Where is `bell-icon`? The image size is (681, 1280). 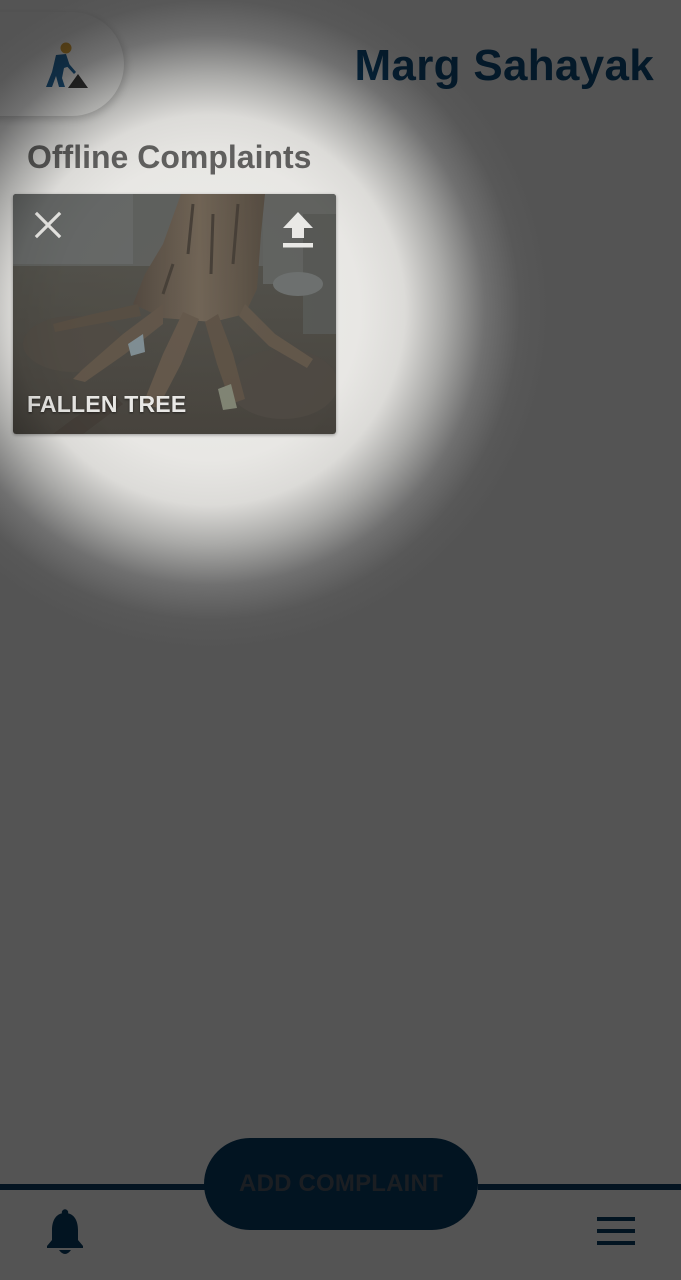
bell-icon is located at coordinates (65, 1231).